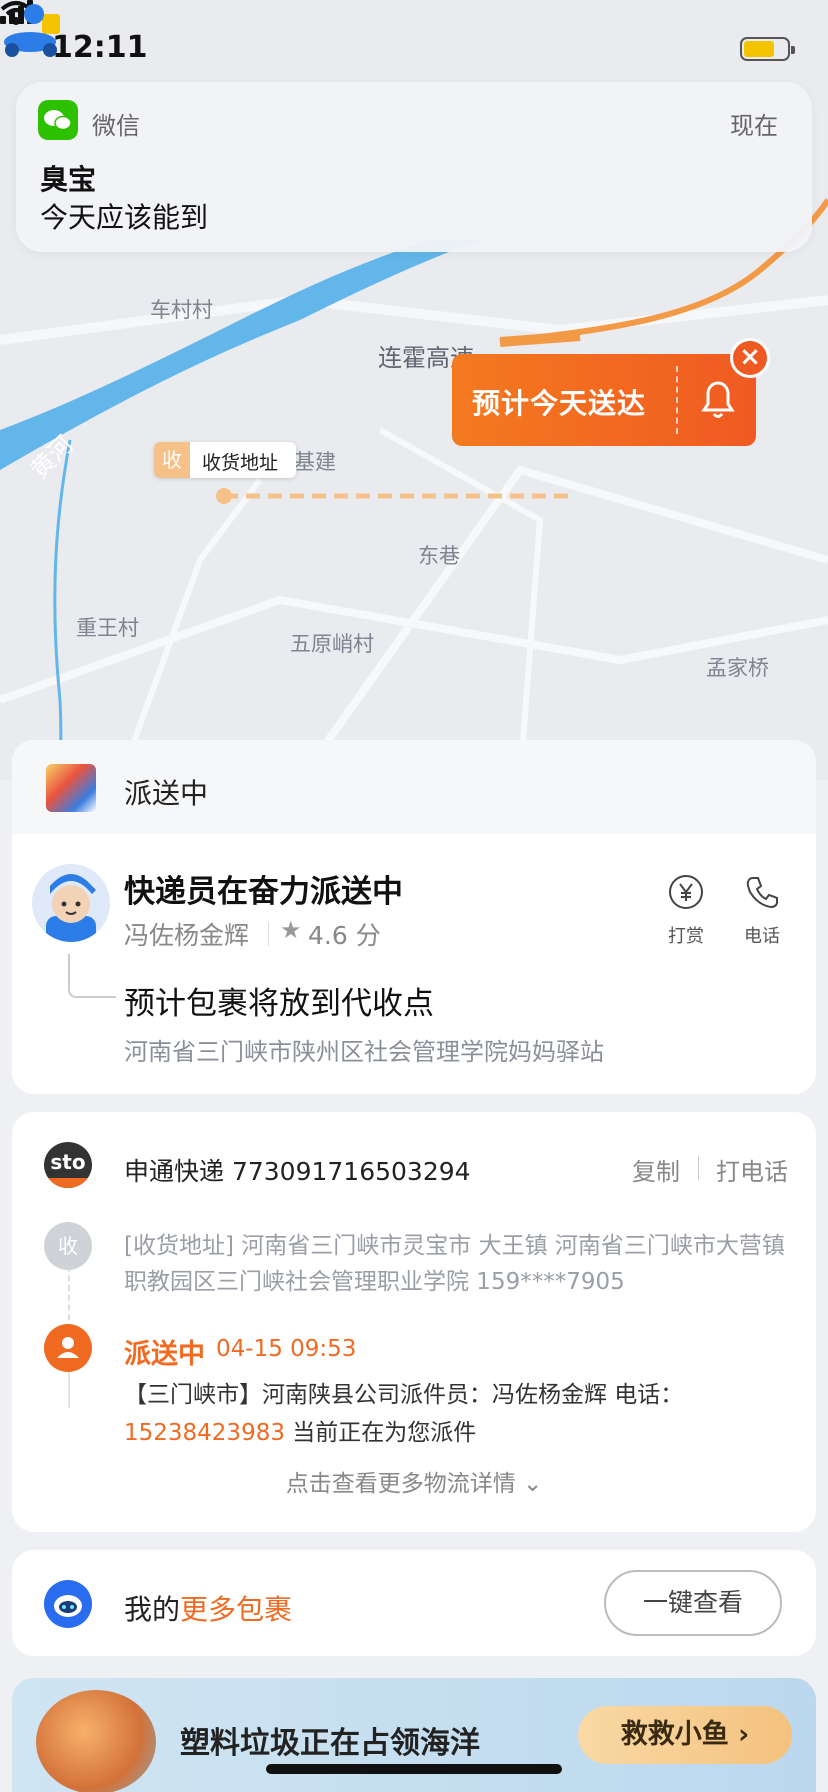 The width and height of the screenshot is (828, 1792). I want to click on more-packages-prefix: 我的, so click(152, 1609).